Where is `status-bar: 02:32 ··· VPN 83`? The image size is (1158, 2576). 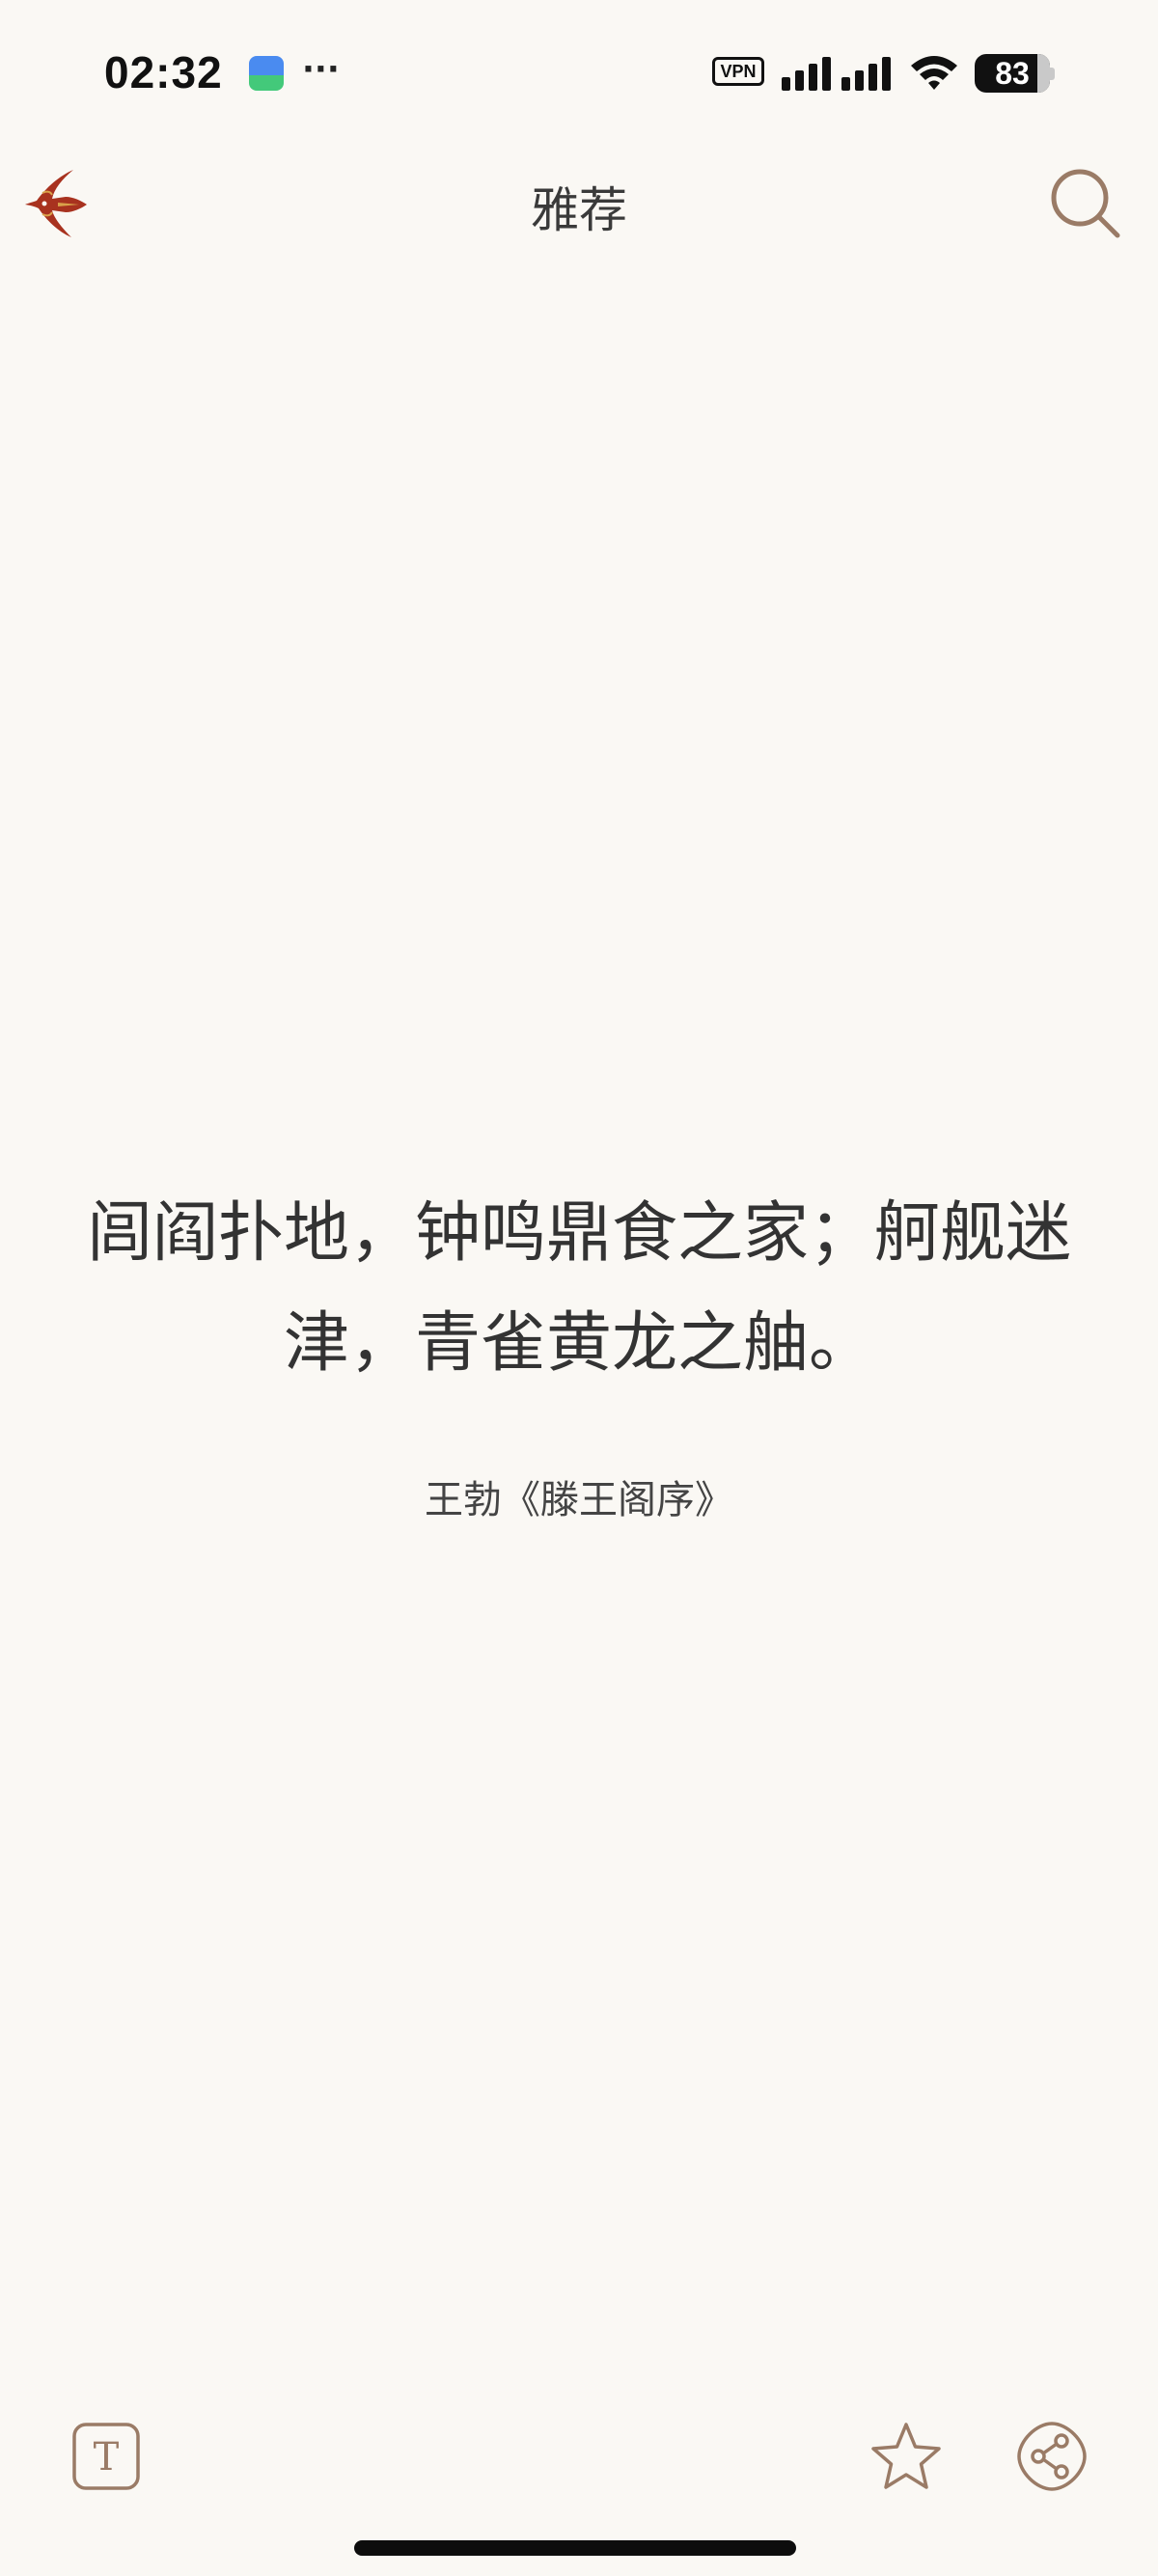 status-bar: 02:32 ··· VPN 83 is located at coordinates (579, 72).